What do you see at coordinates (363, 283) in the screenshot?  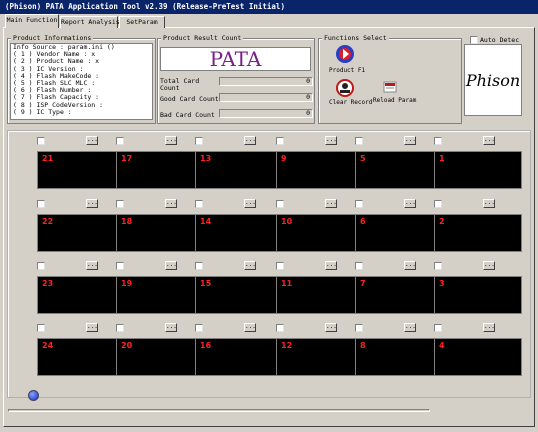 I see `slot-number: 7` at bounding box center [363, 283].